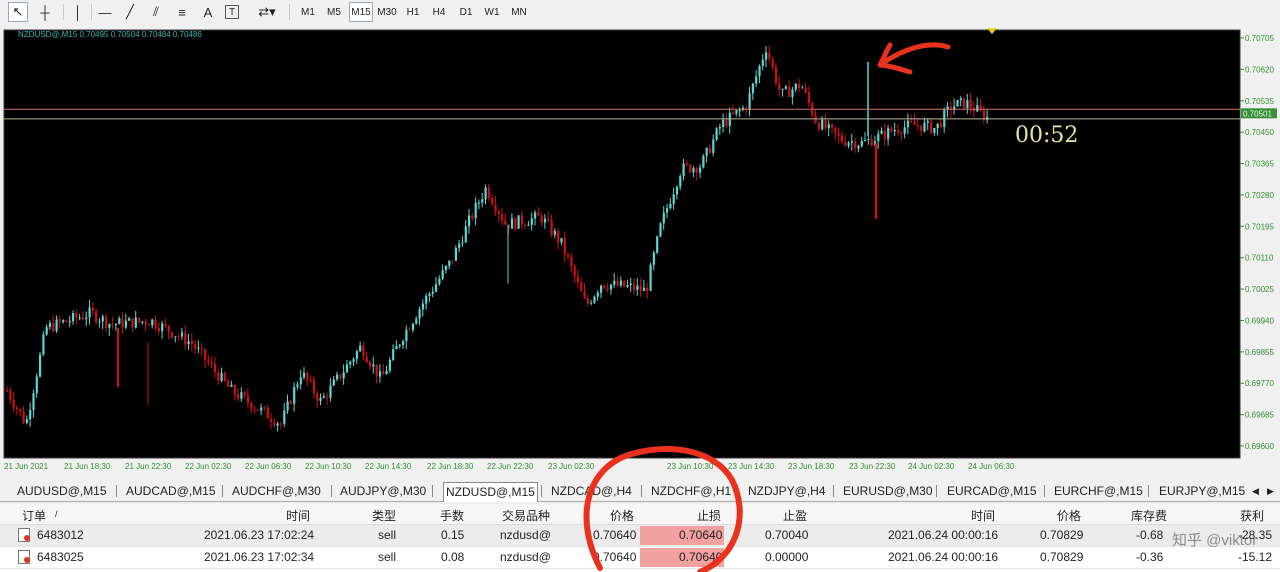 The height and width of the screenshot is (572, 1280). Describe the element at coordinates (45, 12) in the screenshot. I see `crosshair-icon: ┼` at that location.